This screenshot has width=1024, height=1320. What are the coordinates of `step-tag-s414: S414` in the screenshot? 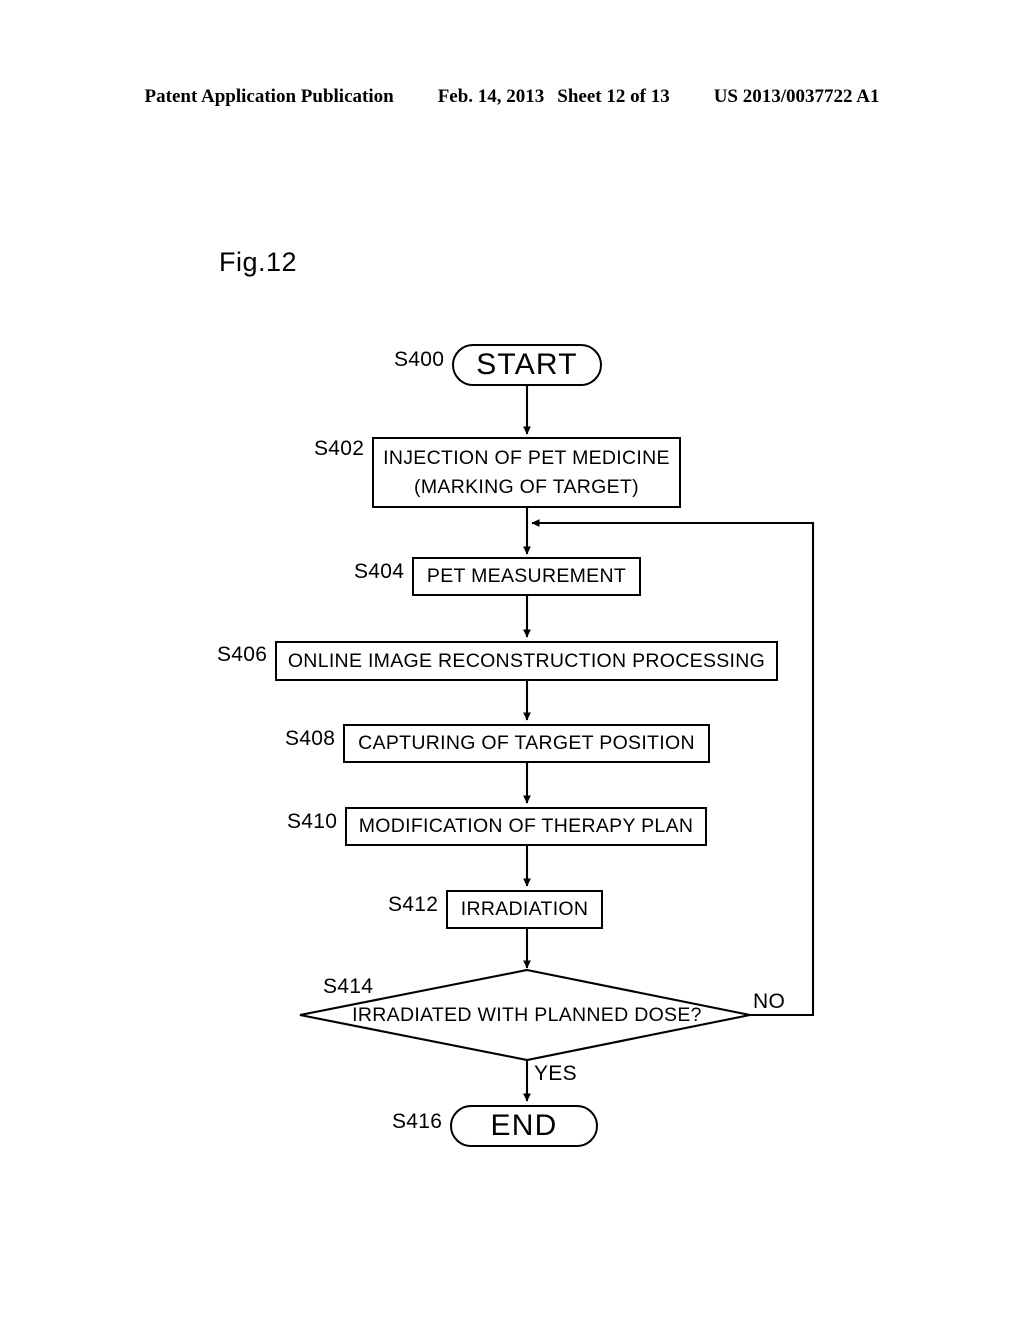 It's located at (348, 986).